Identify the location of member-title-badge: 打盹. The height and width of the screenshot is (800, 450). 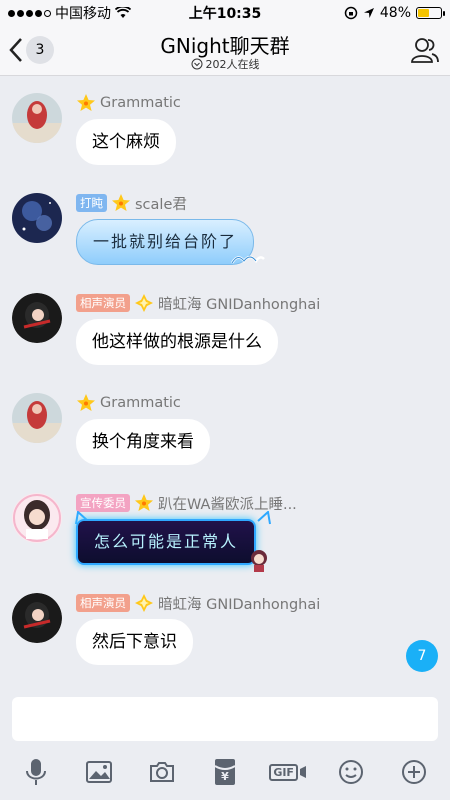
(91, 203).